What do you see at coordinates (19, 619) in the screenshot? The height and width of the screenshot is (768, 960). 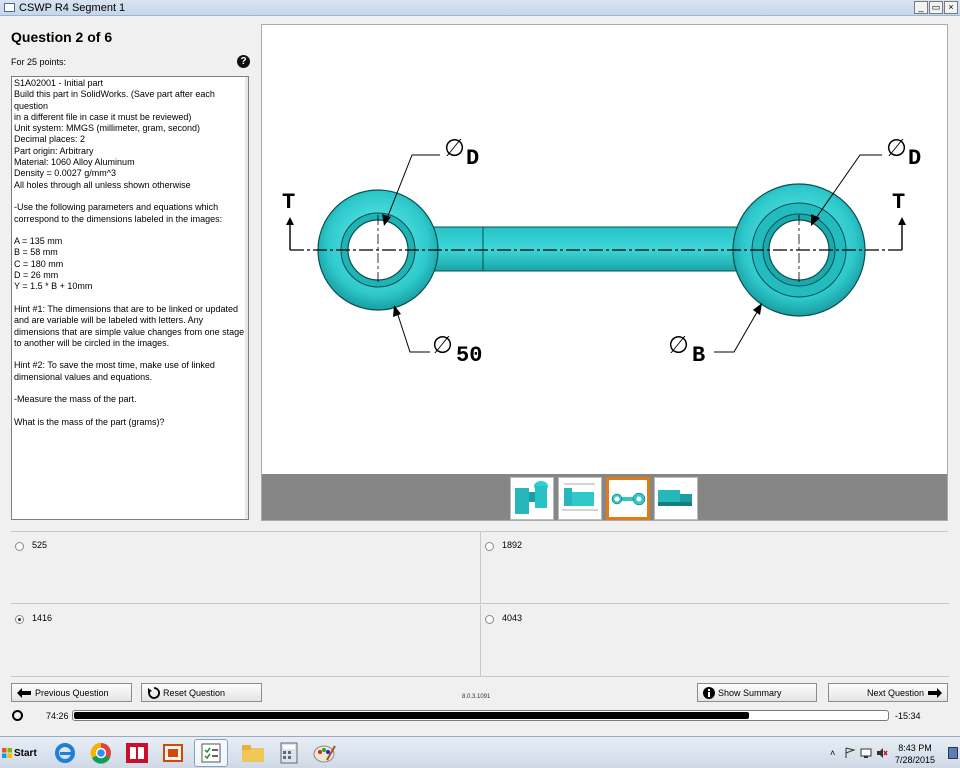 I see `answer-radio-3-selected` at bounding box center [19, 619].